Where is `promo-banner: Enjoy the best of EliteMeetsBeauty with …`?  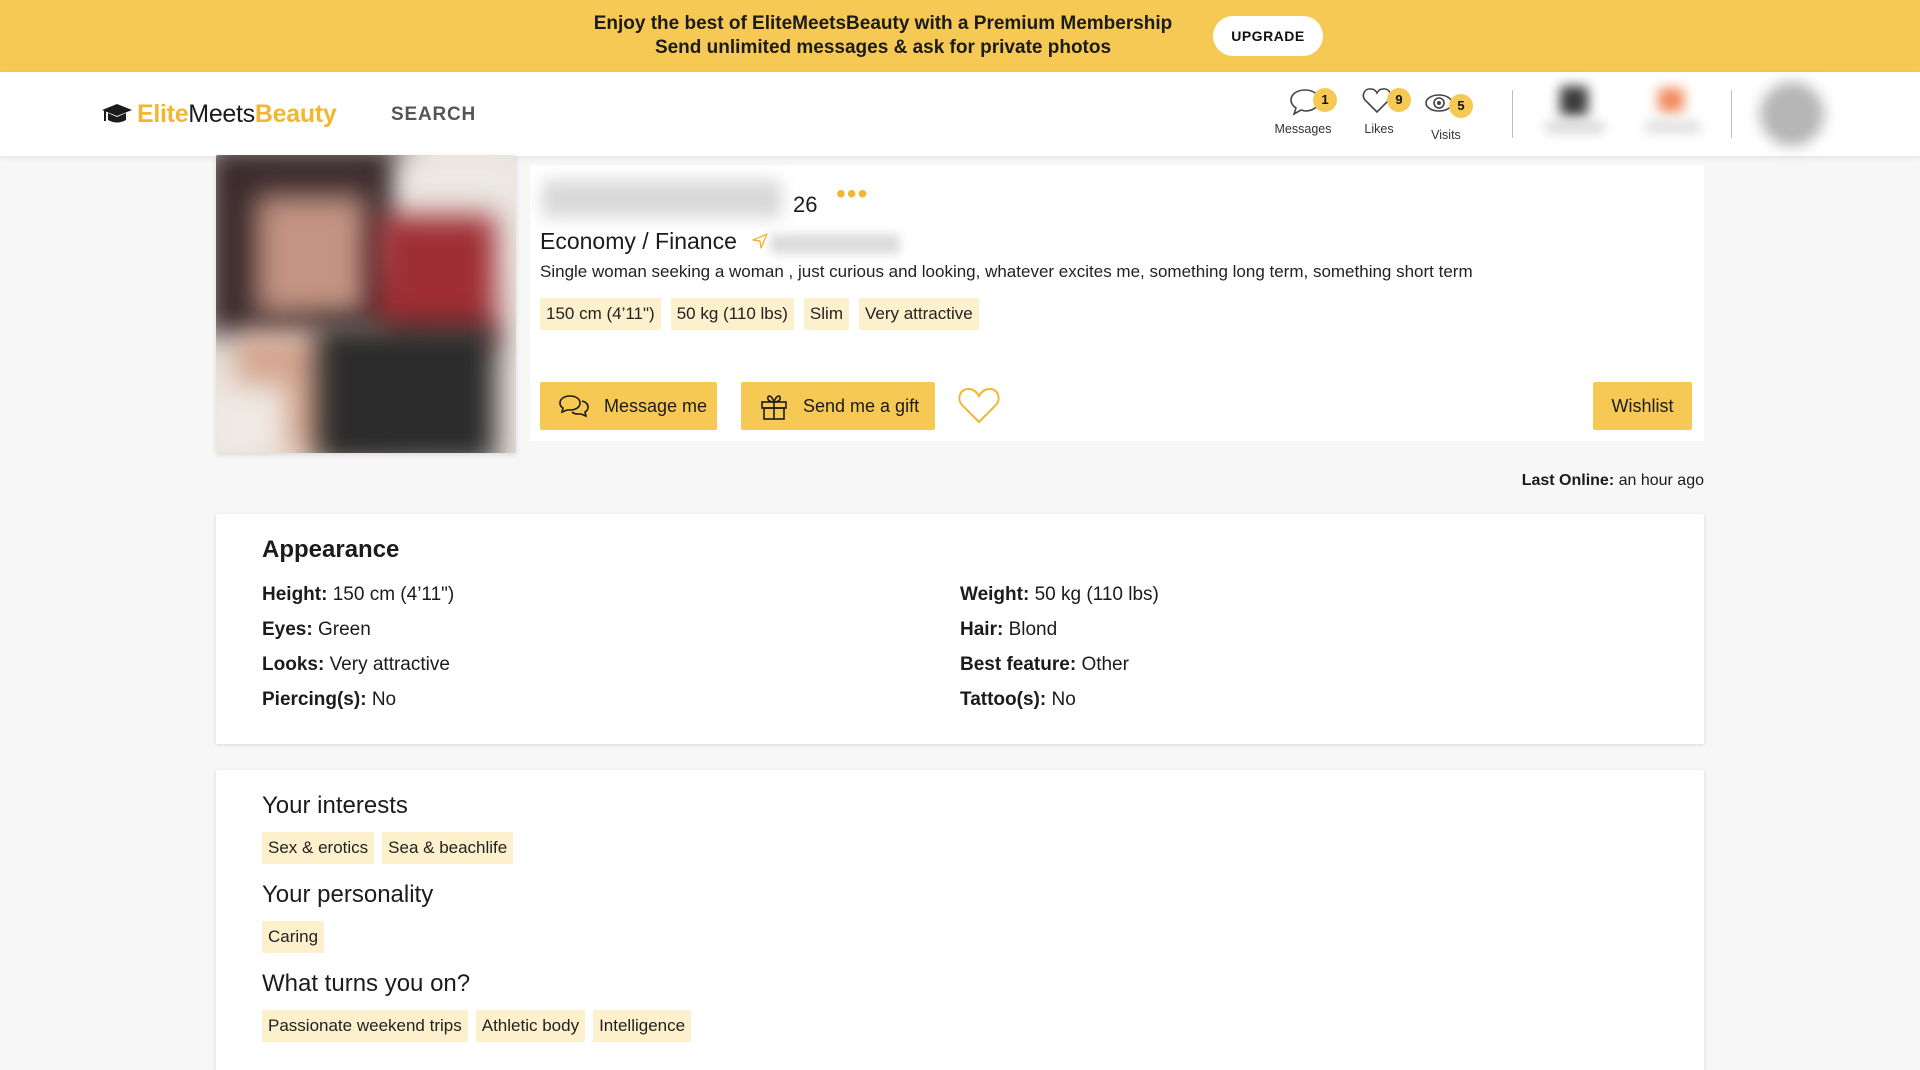
promo-banner: Enjoy the best of EliteMeetsBeauty with … is located at coordinates (960, 36).